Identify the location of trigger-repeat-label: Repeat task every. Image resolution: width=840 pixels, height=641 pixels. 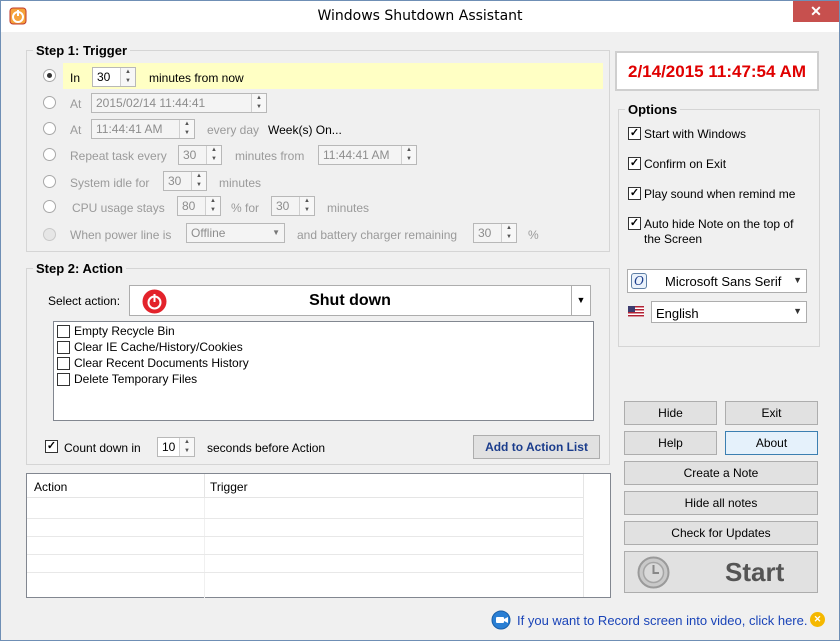
(118, 156).